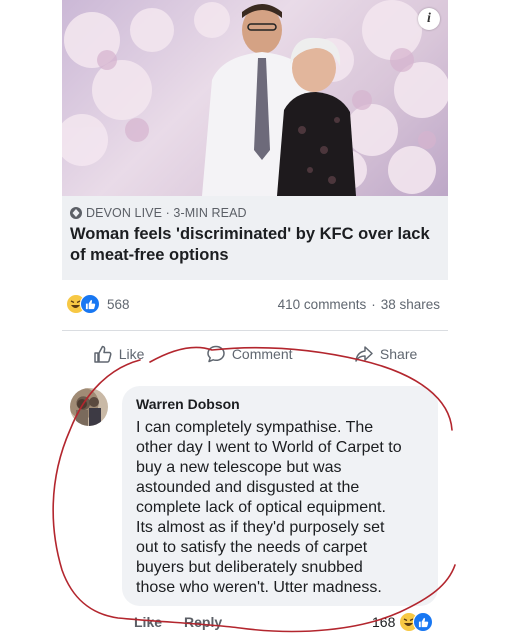  What do you see at coordinates (255, 213) in the screenshot?
I see `article-source: DEVON LIVE · 3-MIN READ` at bounding box center [255, 213].